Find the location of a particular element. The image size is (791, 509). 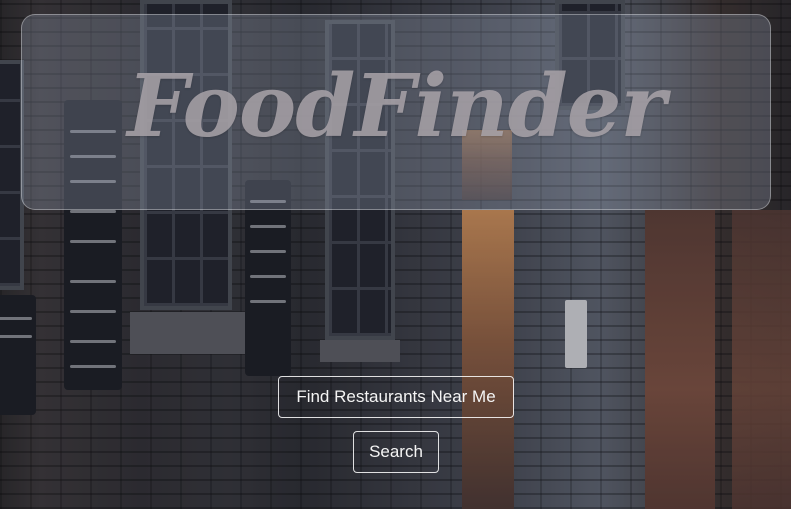

find-restaurants-near-me-button: Find Restaurants Near Me is located at coordinates (396, 397).